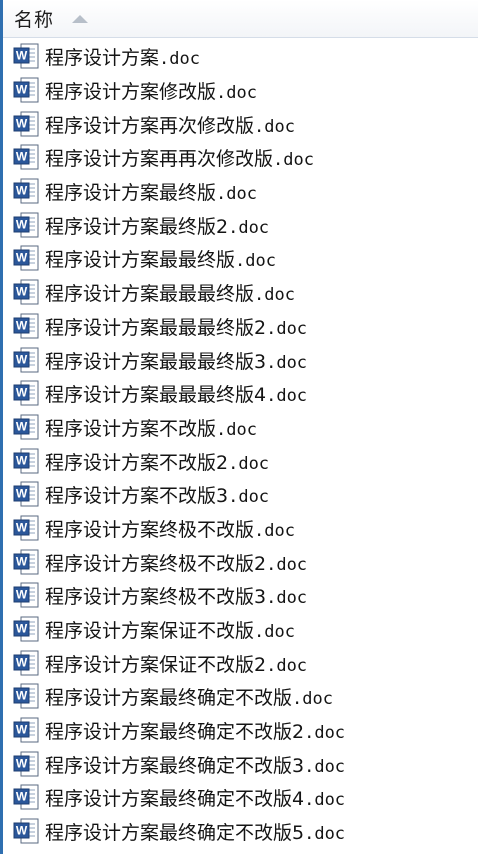 The image size is (478, 854). I want to click on file-name-base: 程序设计方案最终确定不改版4, so click(175, 799).